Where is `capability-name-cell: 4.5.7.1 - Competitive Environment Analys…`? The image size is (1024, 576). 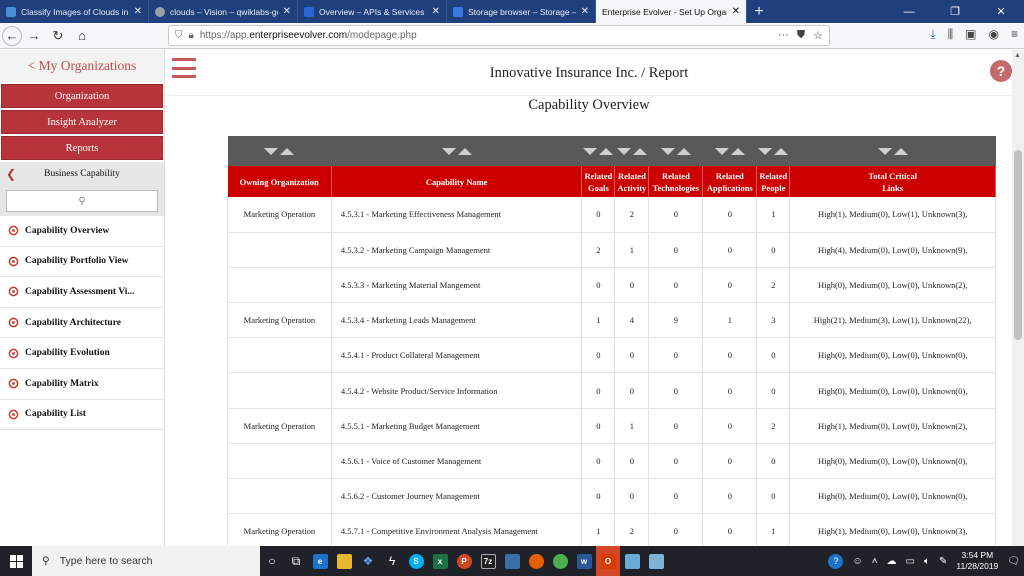 capability-name-cell: 4.5.7.1 - Competitive Environment Analys… is located at coordinates (457, 529).